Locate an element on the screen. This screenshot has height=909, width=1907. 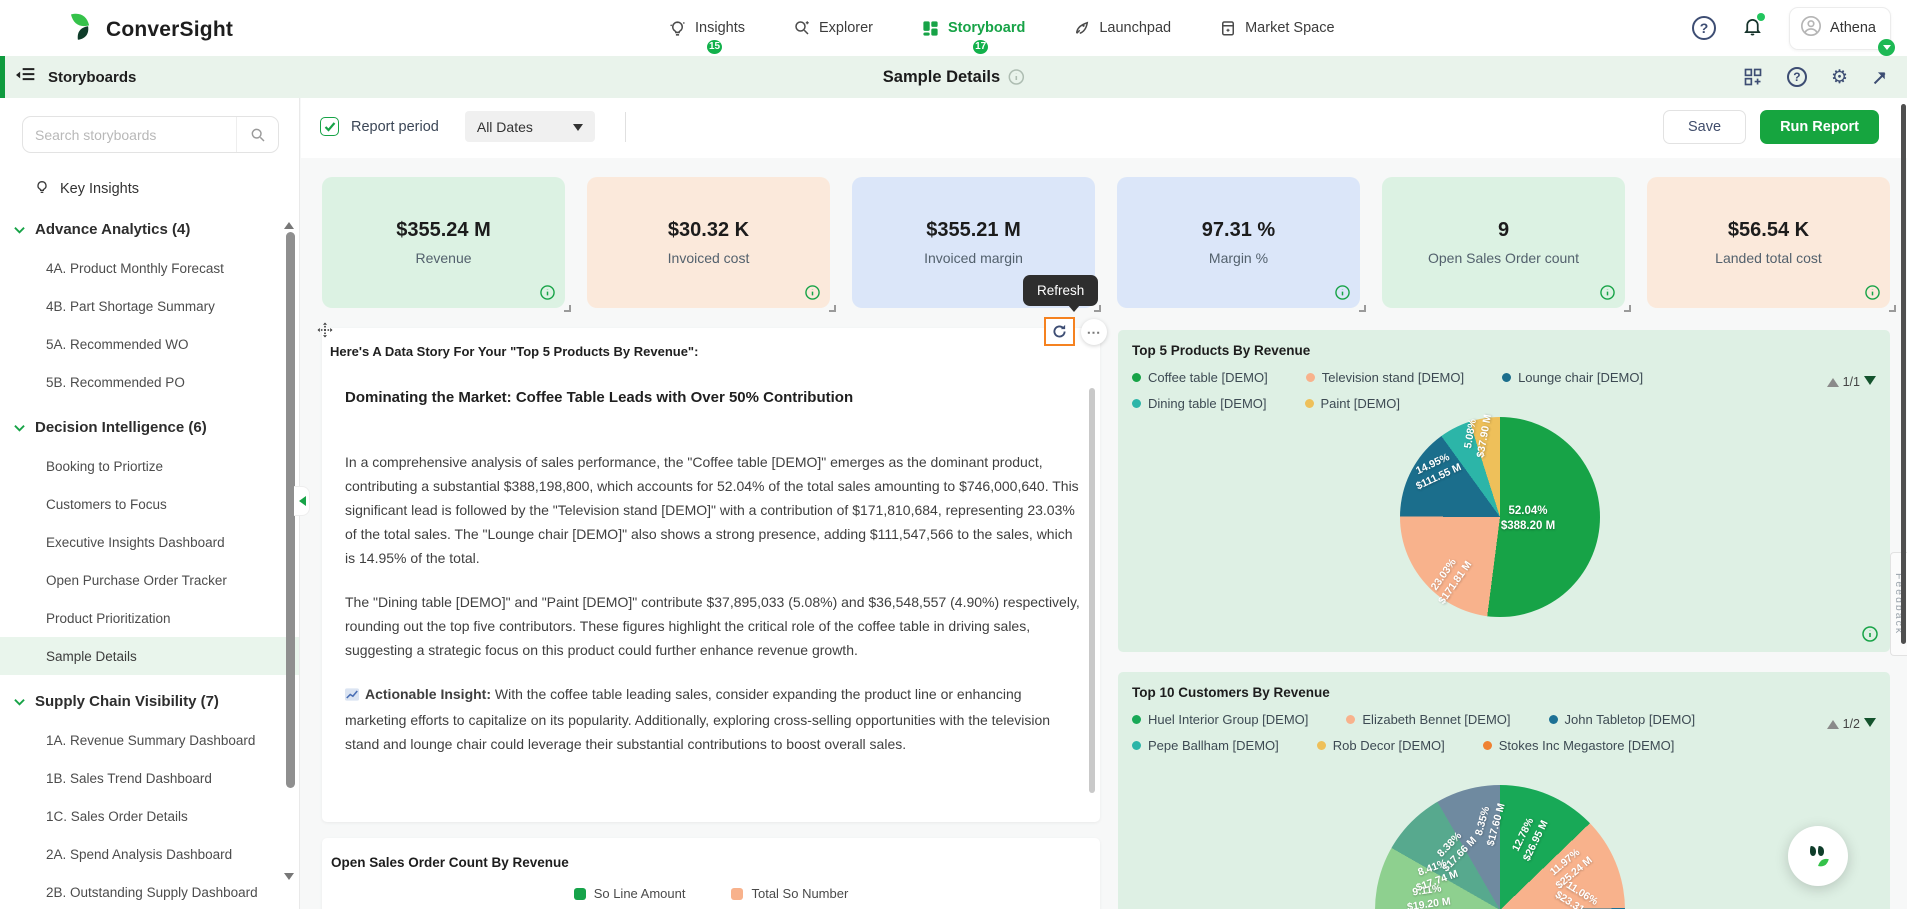
user-menu: Athena is located at coordinates (1842, 31).